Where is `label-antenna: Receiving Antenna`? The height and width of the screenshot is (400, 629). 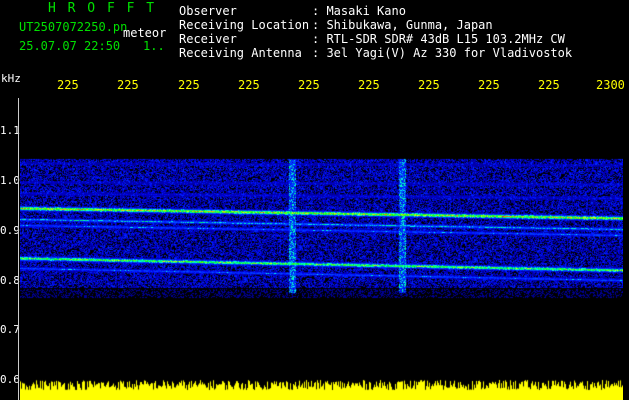 label-antenna: Receiving Antenna is located at coordinates (240, 53).